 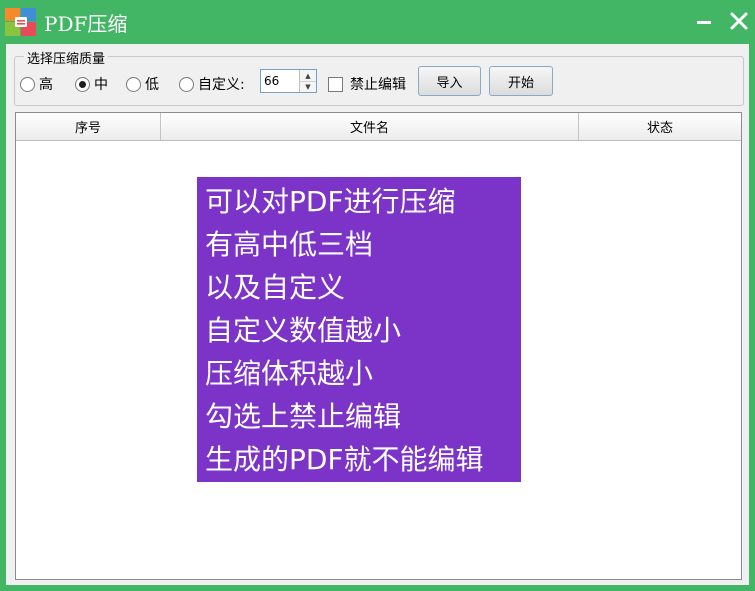 I want to click on close-icon, so click(x=739, y=21).